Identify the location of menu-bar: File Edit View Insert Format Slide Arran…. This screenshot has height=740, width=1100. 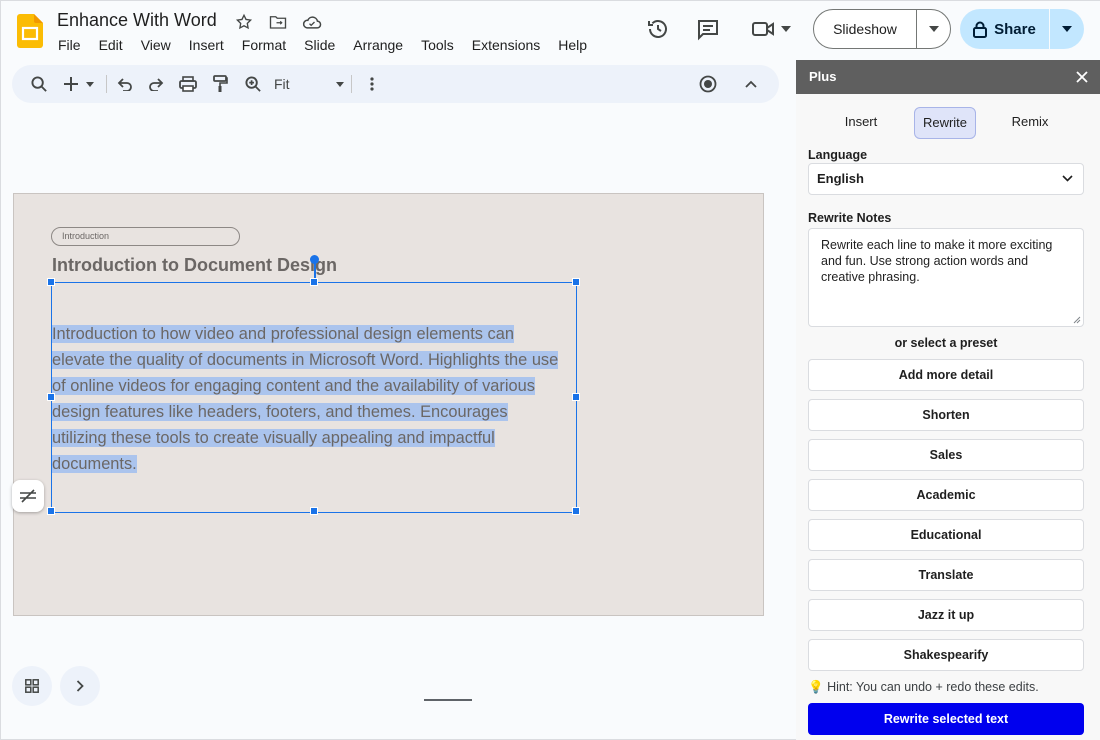
(322, 45).